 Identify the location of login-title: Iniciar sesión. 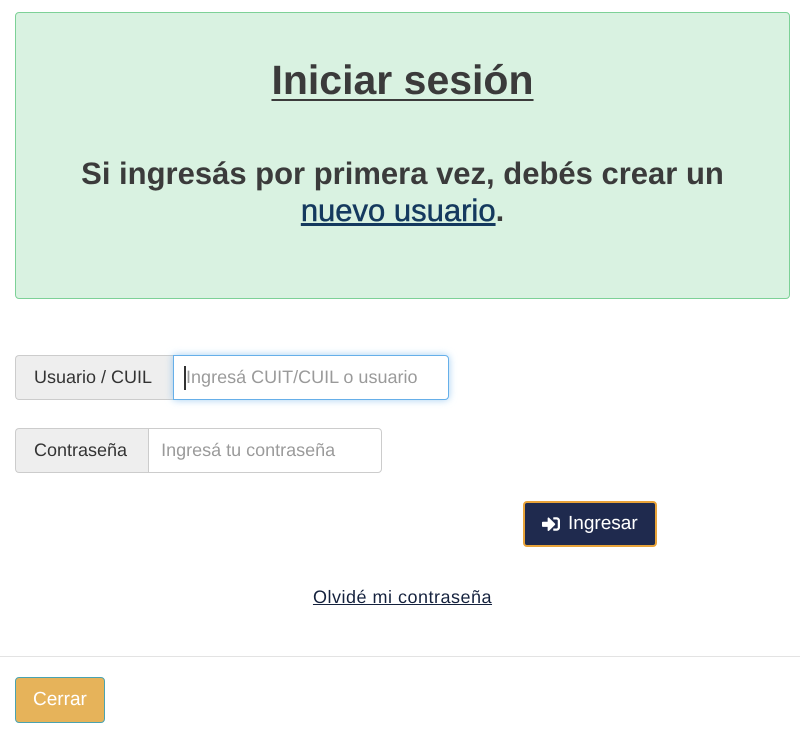
(402, 80).